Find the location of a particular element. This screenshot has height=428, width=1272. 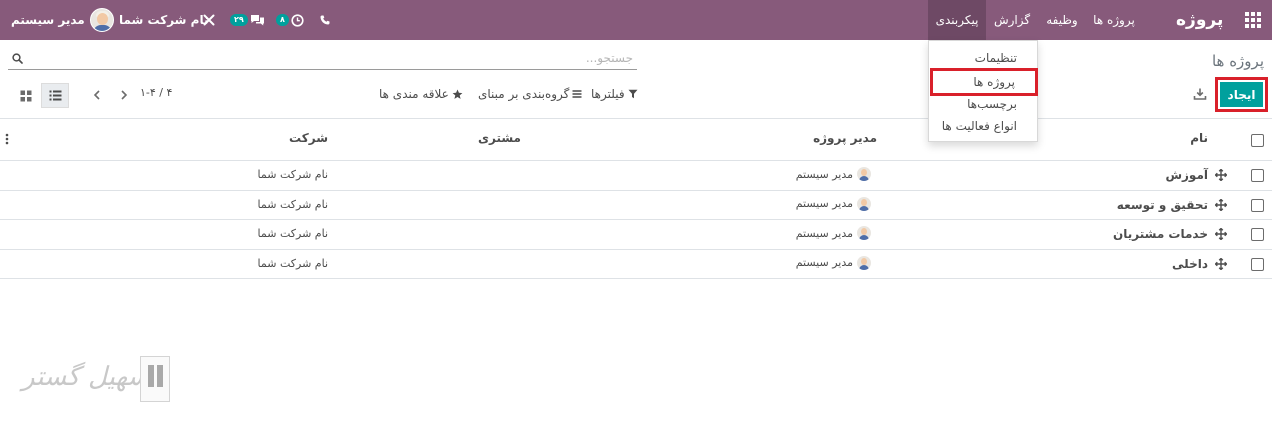

activities-menu: ۸ is located at coordinates (290, 20).